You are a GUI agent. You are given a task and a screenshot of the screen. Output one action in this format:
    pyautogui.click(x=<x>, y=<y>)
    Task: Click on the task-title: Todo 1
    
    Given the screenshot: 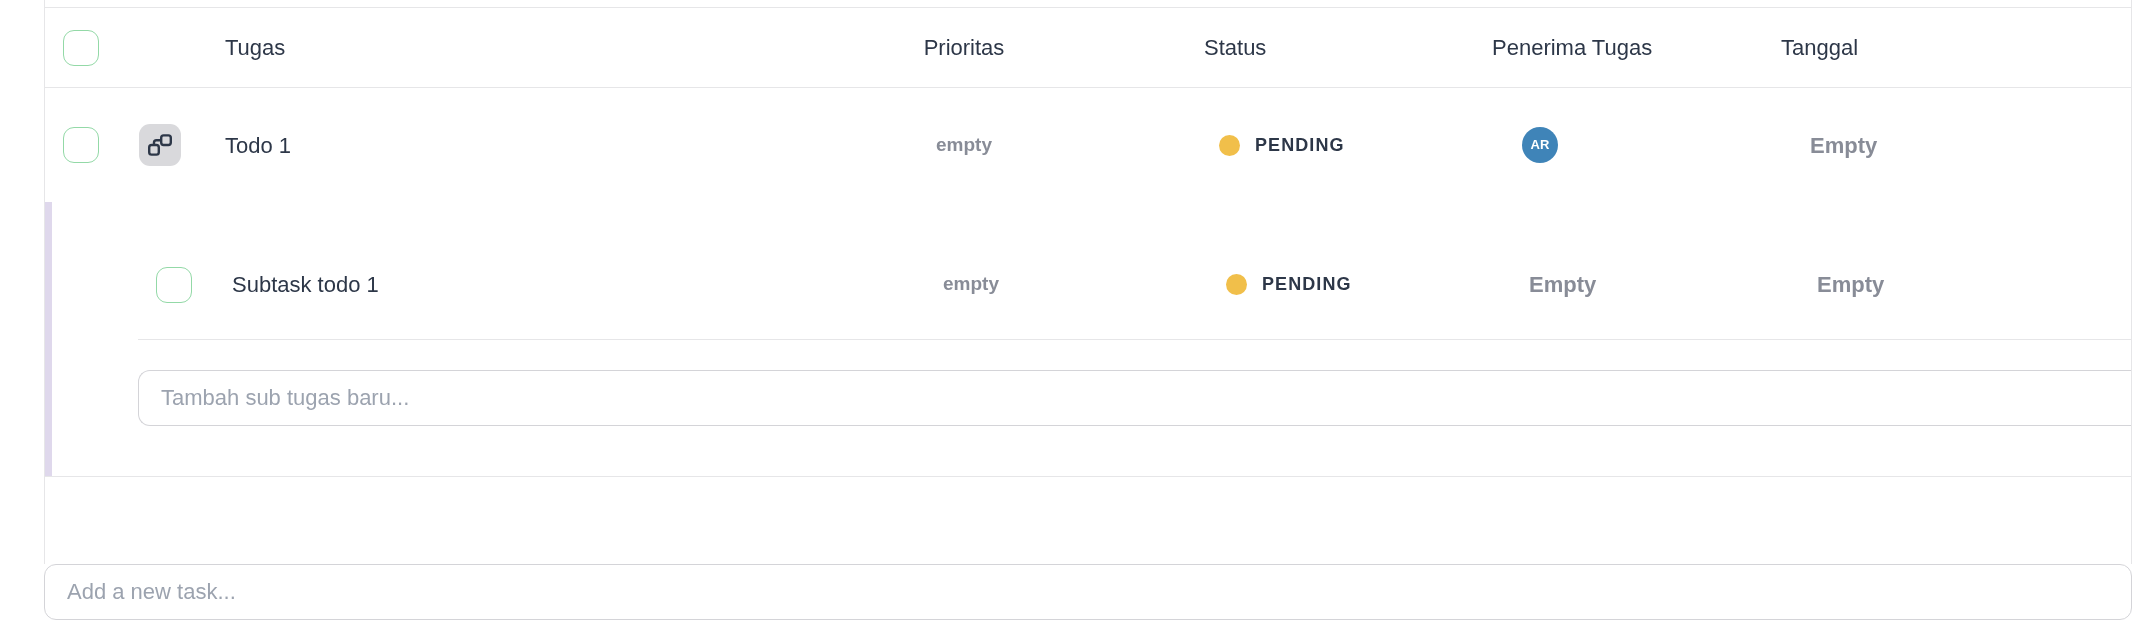 What is the action you would take?
    pyautogui.click(x=258, y=145)
    